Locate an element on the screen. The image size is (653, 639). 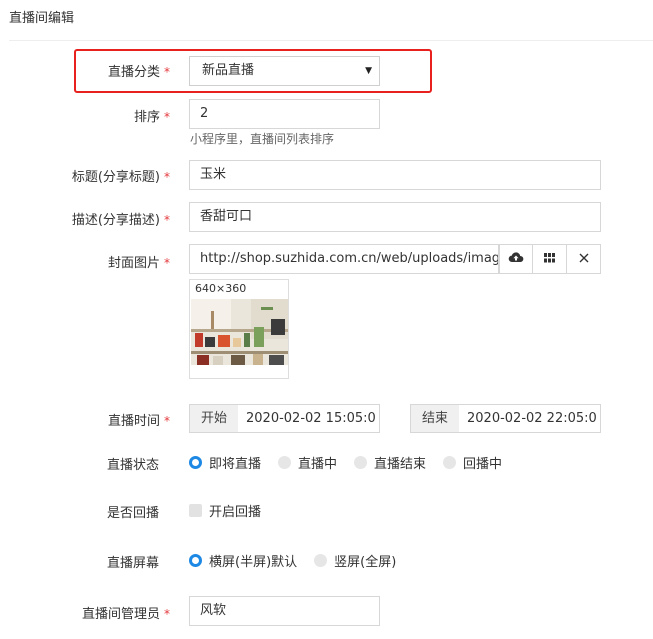
end-time-input: 2020-02-02 22:05:0 is located at coordinates (530, 418).